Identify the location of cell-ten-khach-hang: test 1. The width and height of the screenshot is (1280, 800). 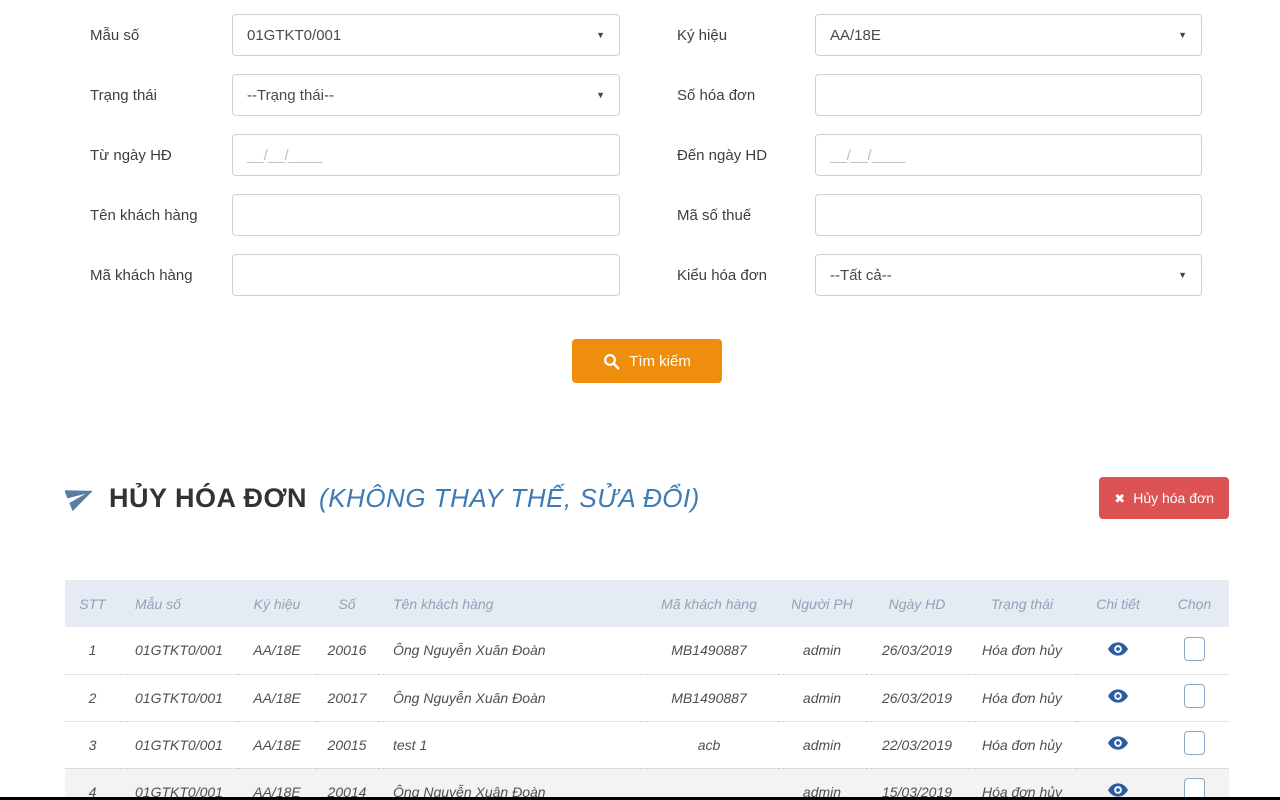
(509, 745).